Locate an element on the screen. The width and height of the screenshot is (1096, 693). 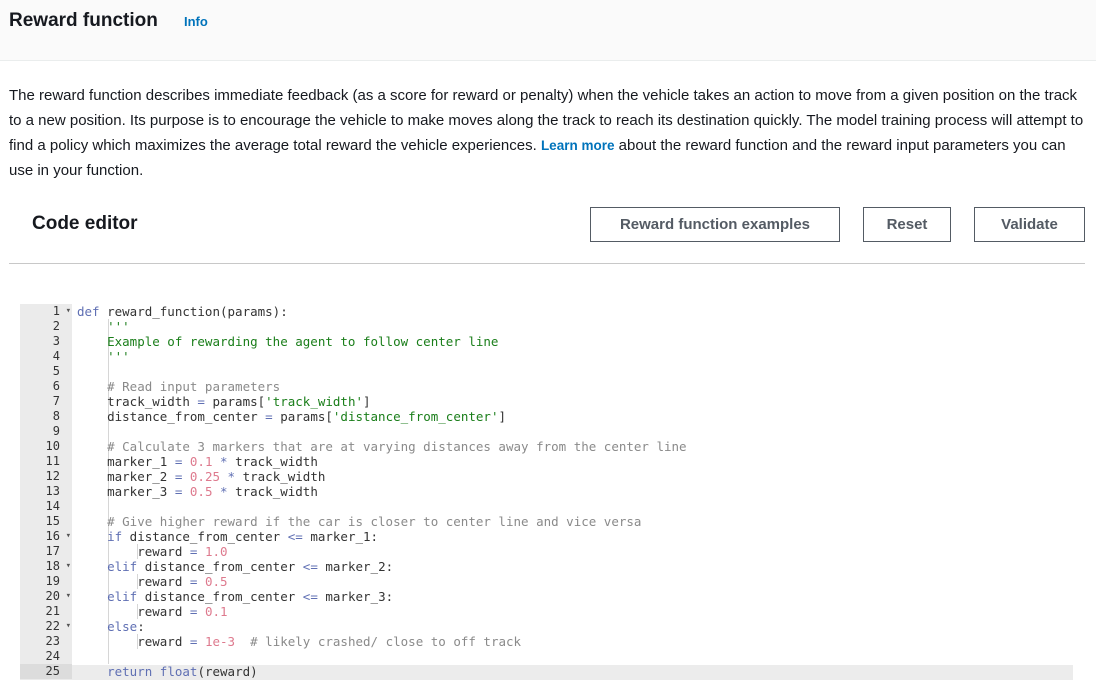
code-line: marker_1 = 0.1 * track_width is located at coordinates (197, 461).